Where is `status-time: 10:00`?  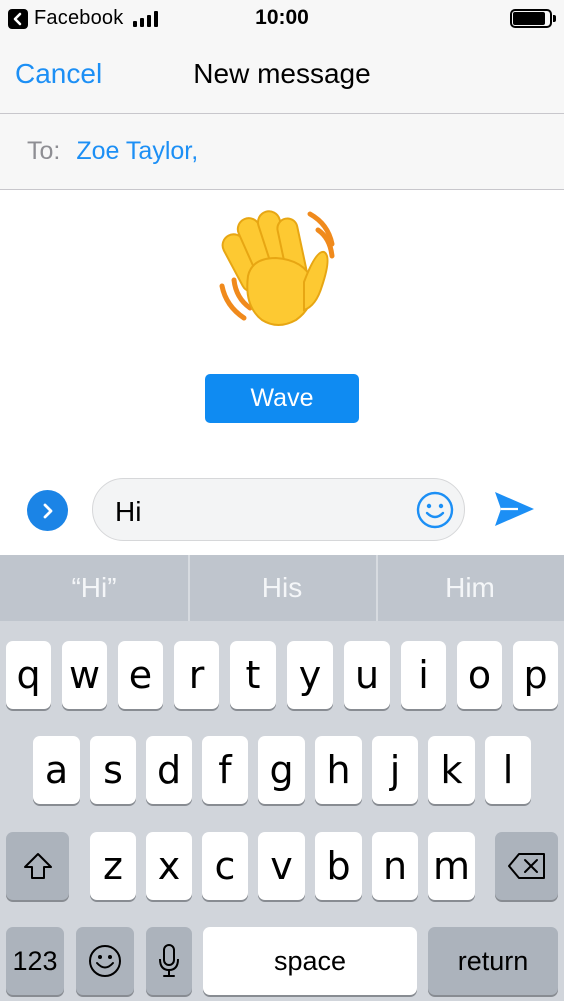 status-time: 10:00 is located at coordinates (282, 17).